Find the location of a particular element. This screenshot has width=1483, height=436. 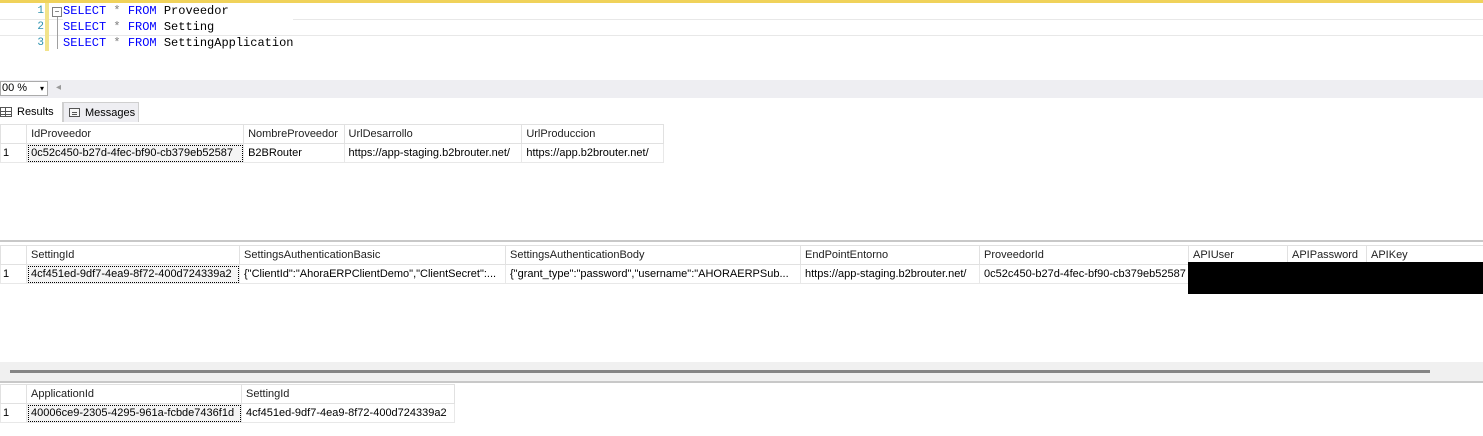

tab-results-label: Results is located at coordinates (35, 112).